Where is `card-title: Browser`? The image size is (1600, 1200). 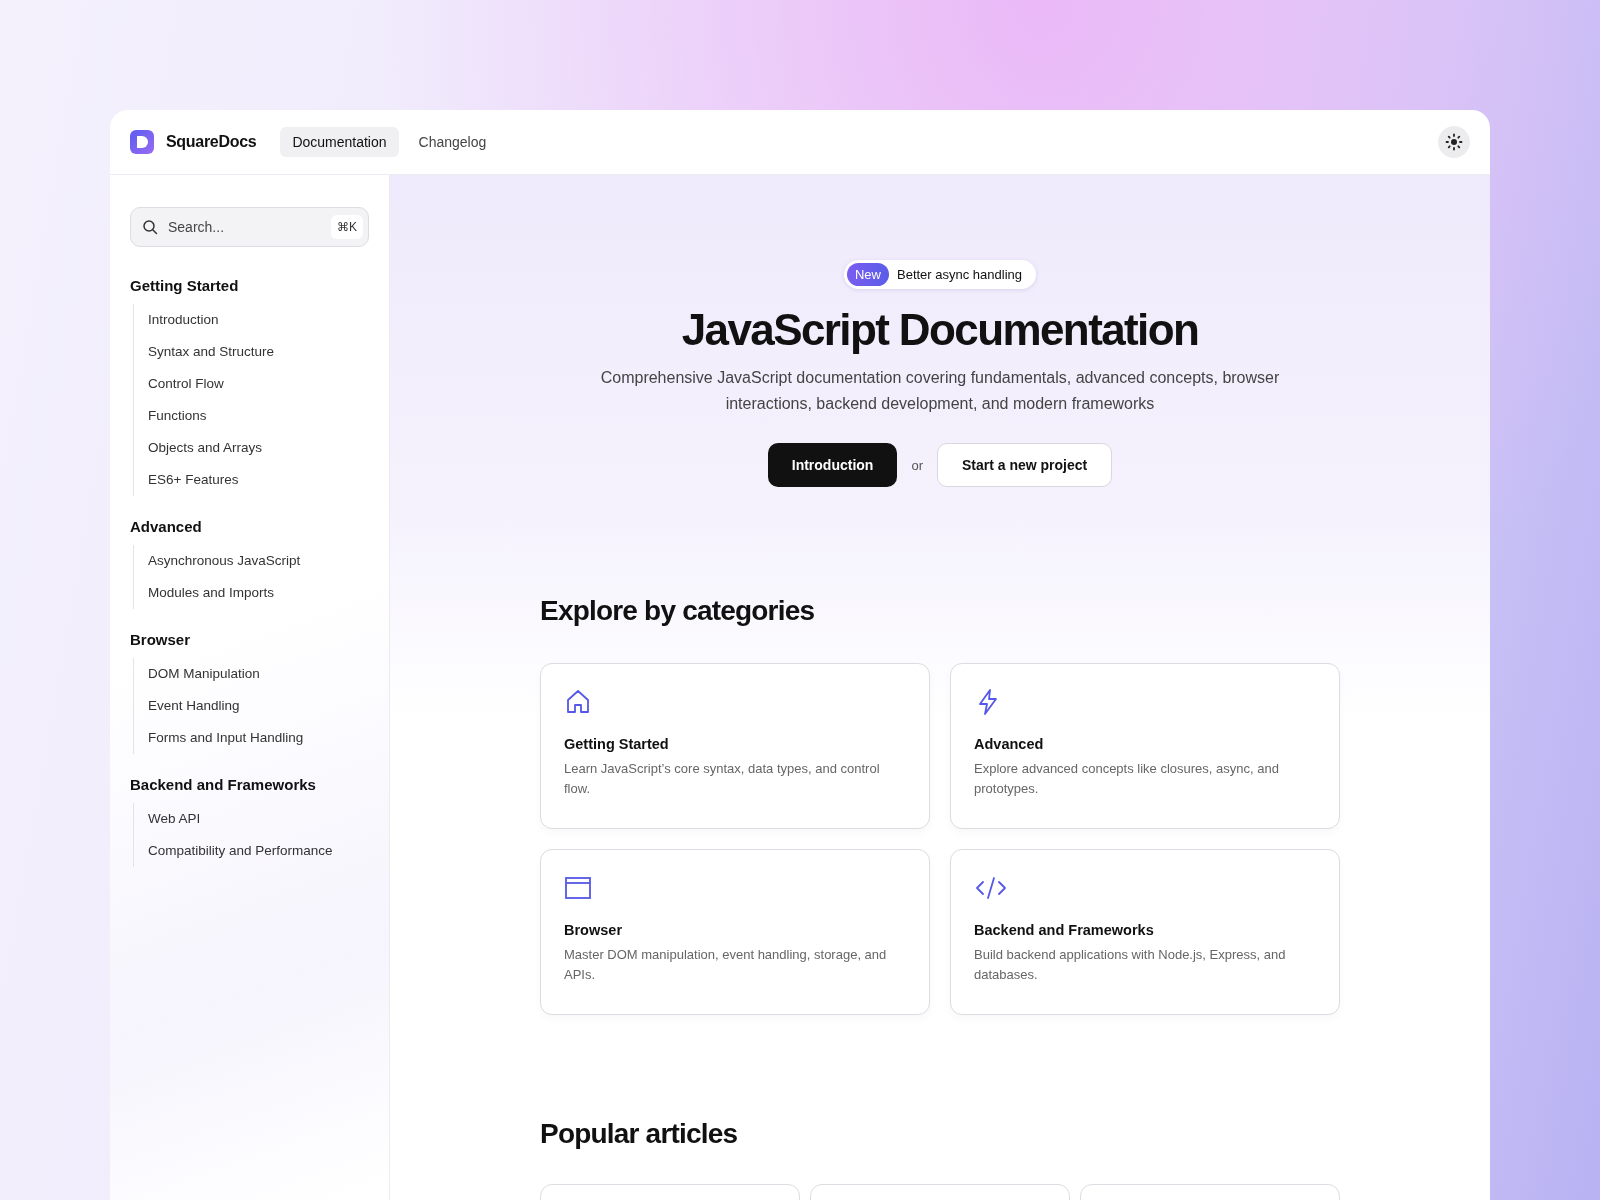
card-title: Browser is located at coordinates (594, 930).